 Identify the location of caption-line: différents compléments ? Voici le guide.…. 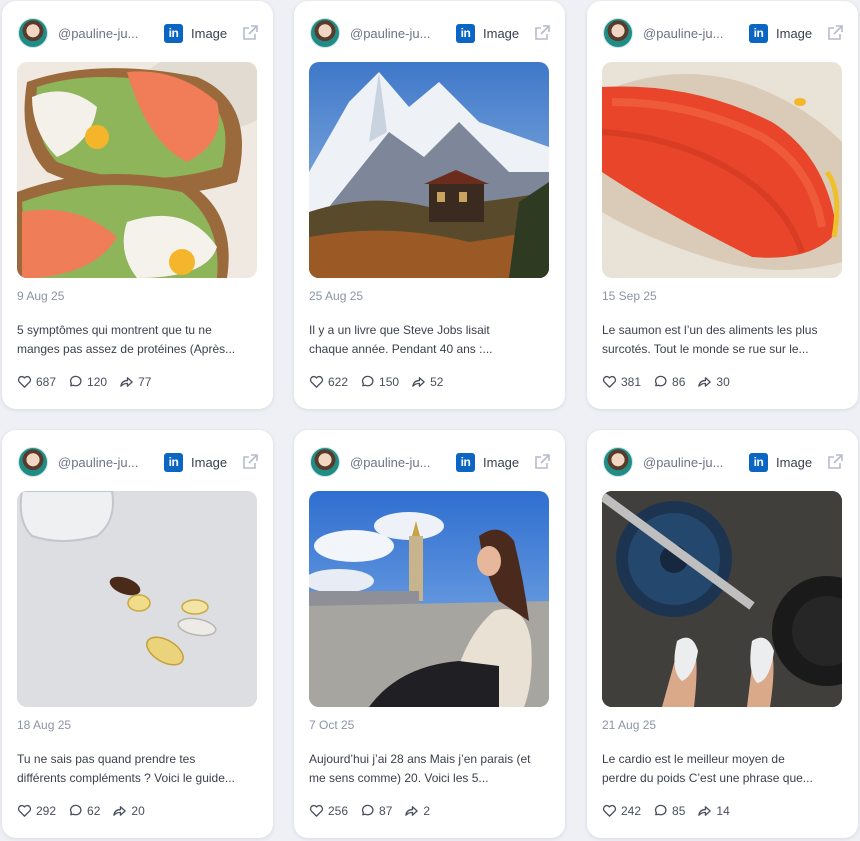
(126, 778).